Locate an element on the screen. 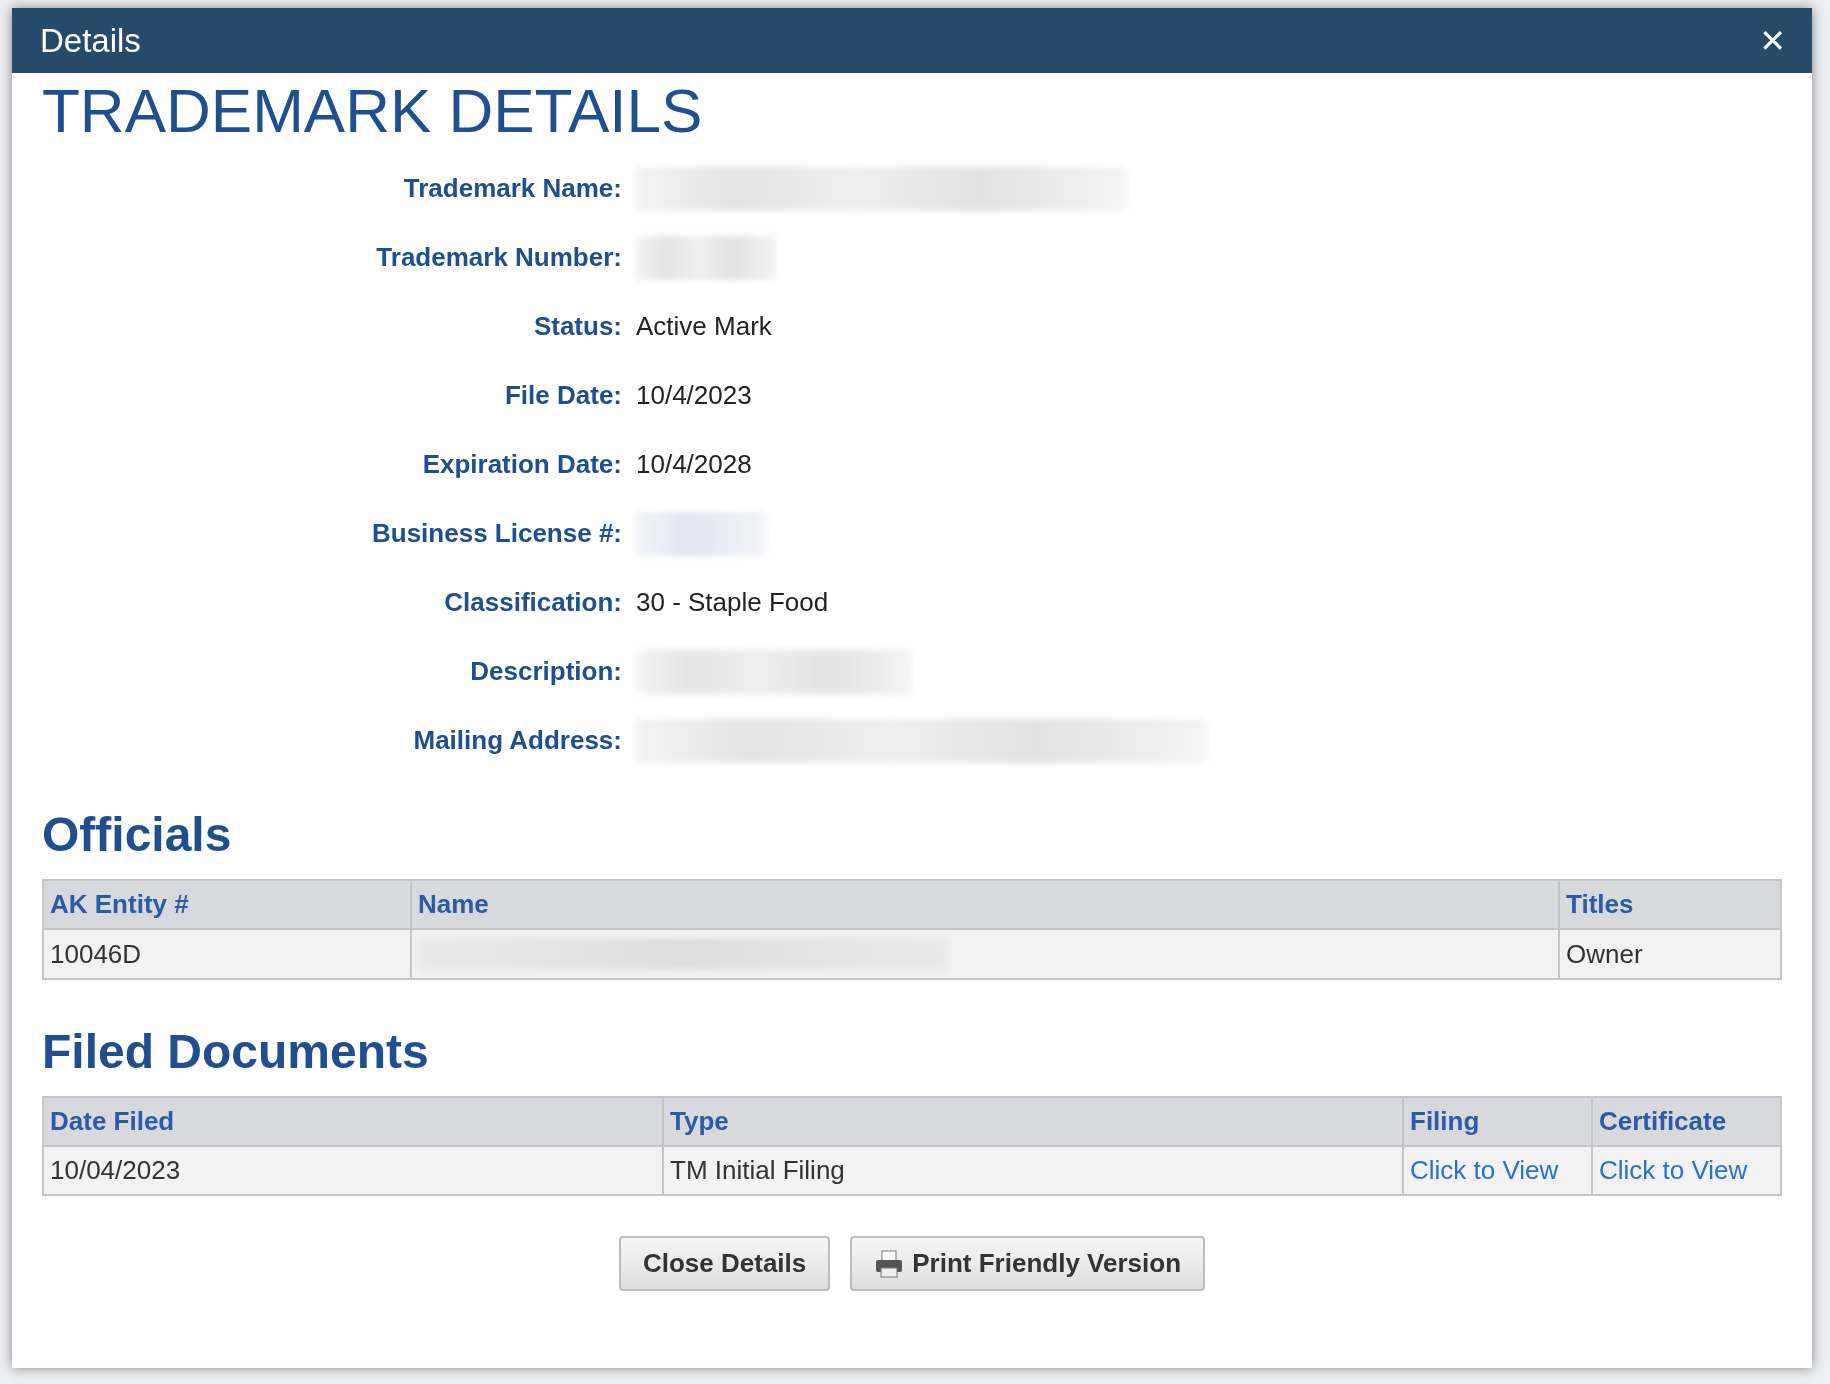 The width and height of the screenshot is (1830, 1384). column-header: Type is located at coordinates (1033, 1122).